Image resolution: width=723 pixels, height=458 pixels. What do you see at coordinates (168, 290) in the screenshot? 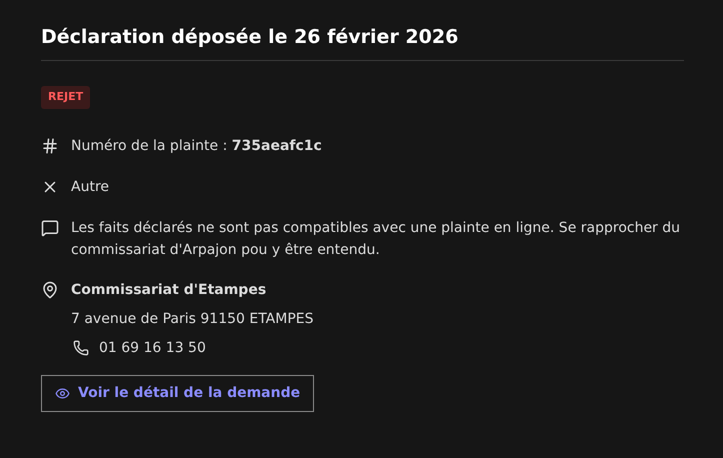
I see `office-name: Commissariat d'Etampes` at bounding box center [168, 290].